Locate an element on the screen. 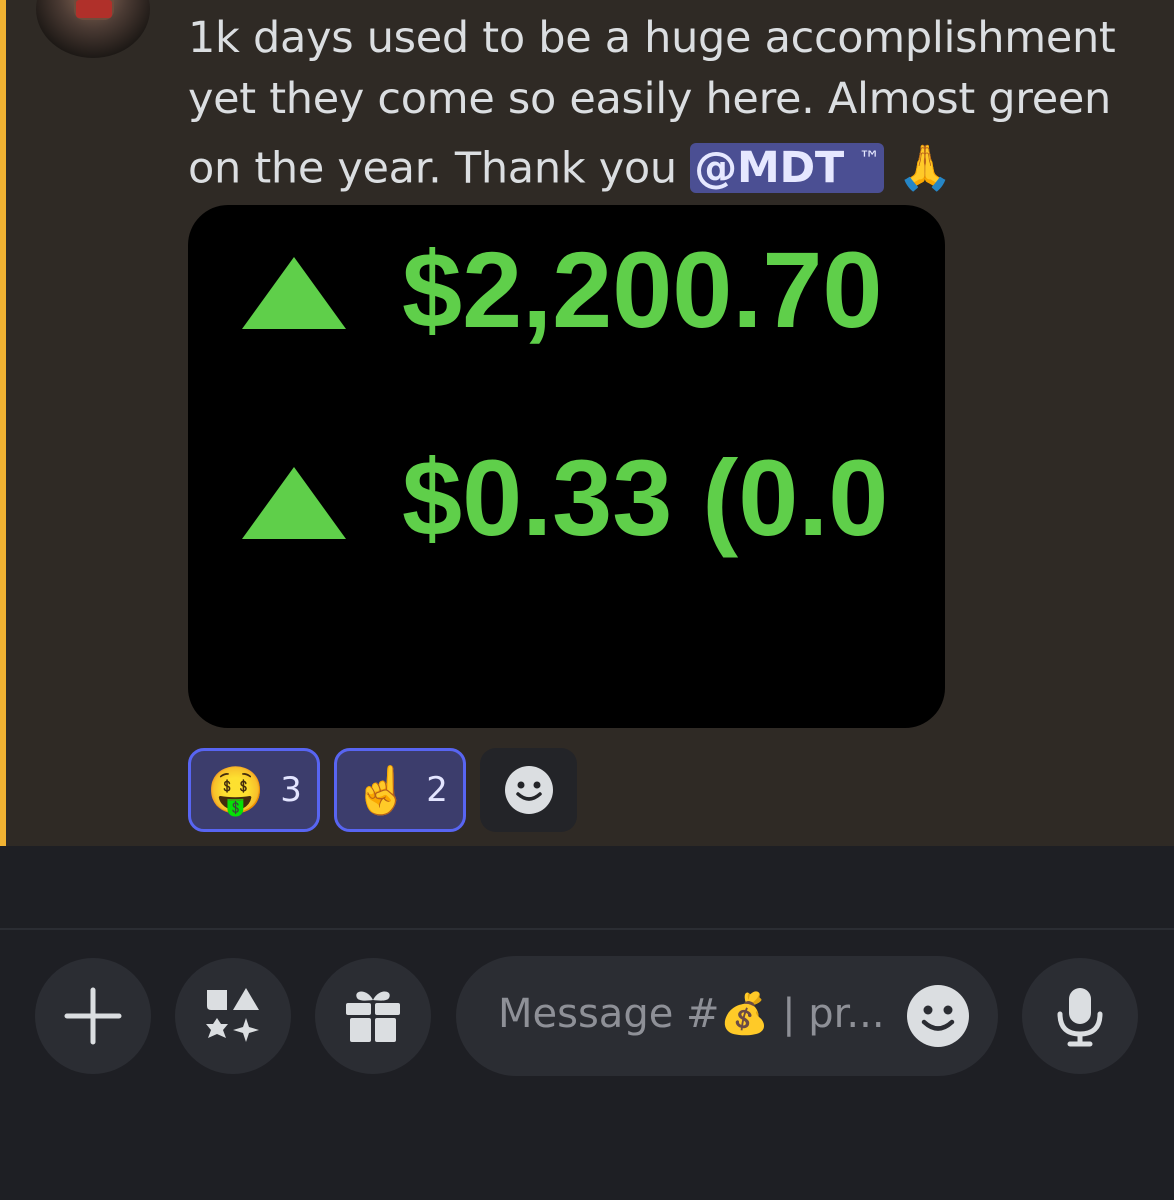 The image size is (1174, 1200). voice-message-button is located at coordinates (1080, 1016).